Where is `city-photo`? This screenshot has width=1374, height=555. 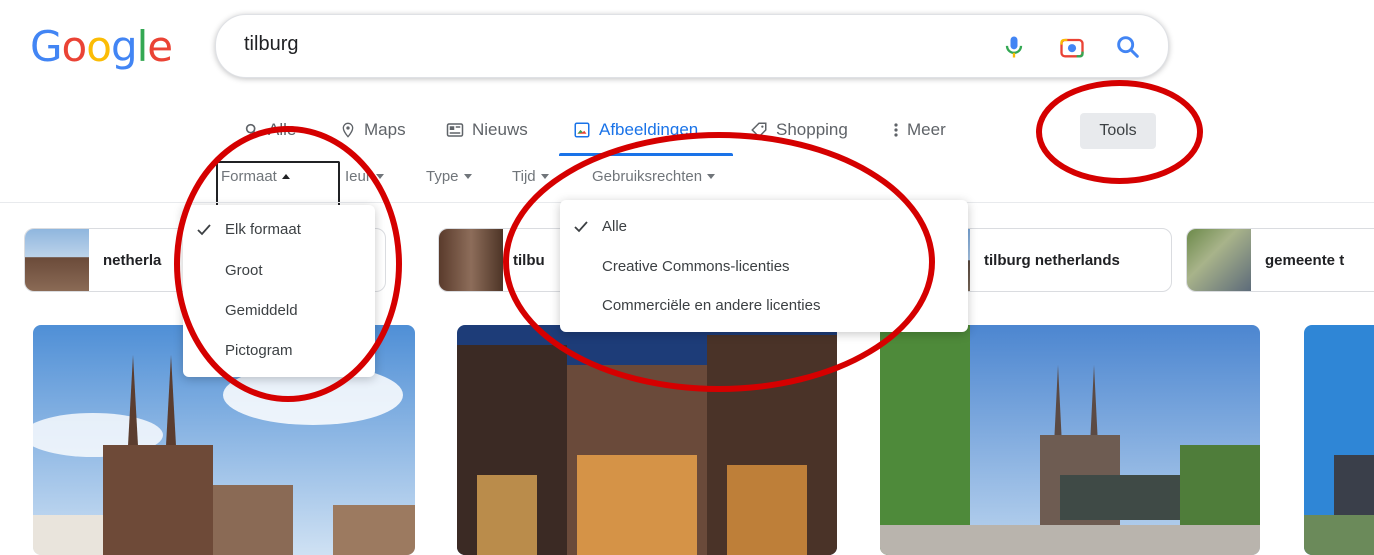
city-photo is located at coordinates (1339, 440).